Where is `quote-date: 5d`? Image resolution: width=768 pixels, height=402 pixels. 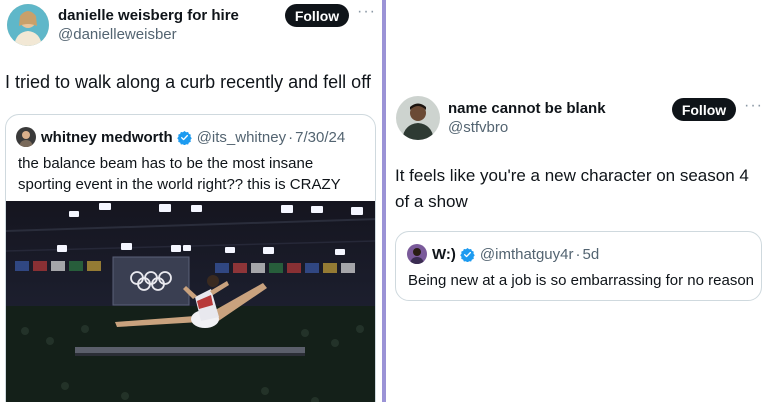
quote-date: 5d is located at coordinates (591, 254).